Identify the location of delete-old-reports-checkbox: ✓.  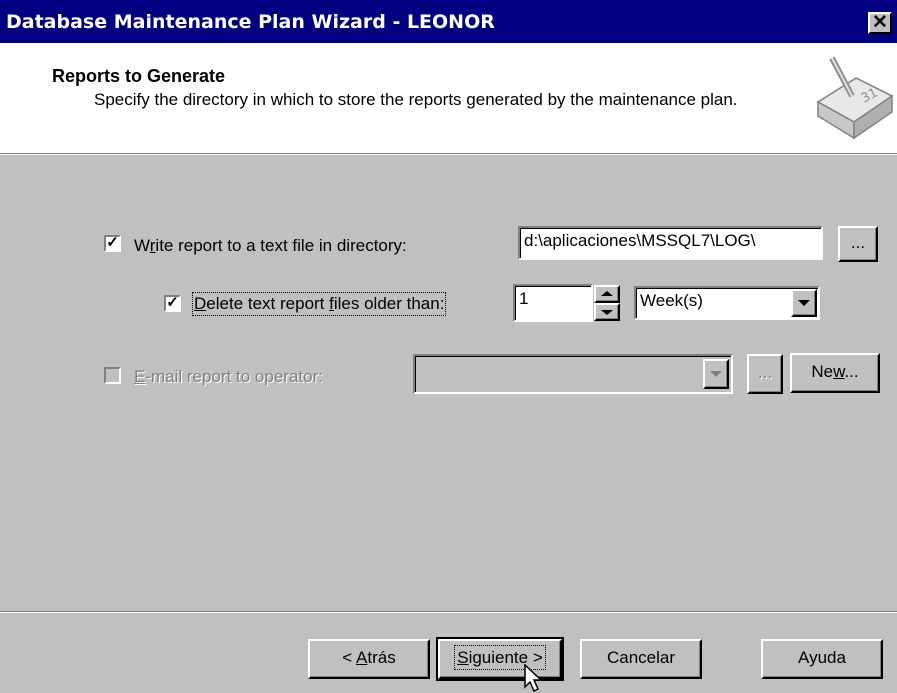
(172, 303).